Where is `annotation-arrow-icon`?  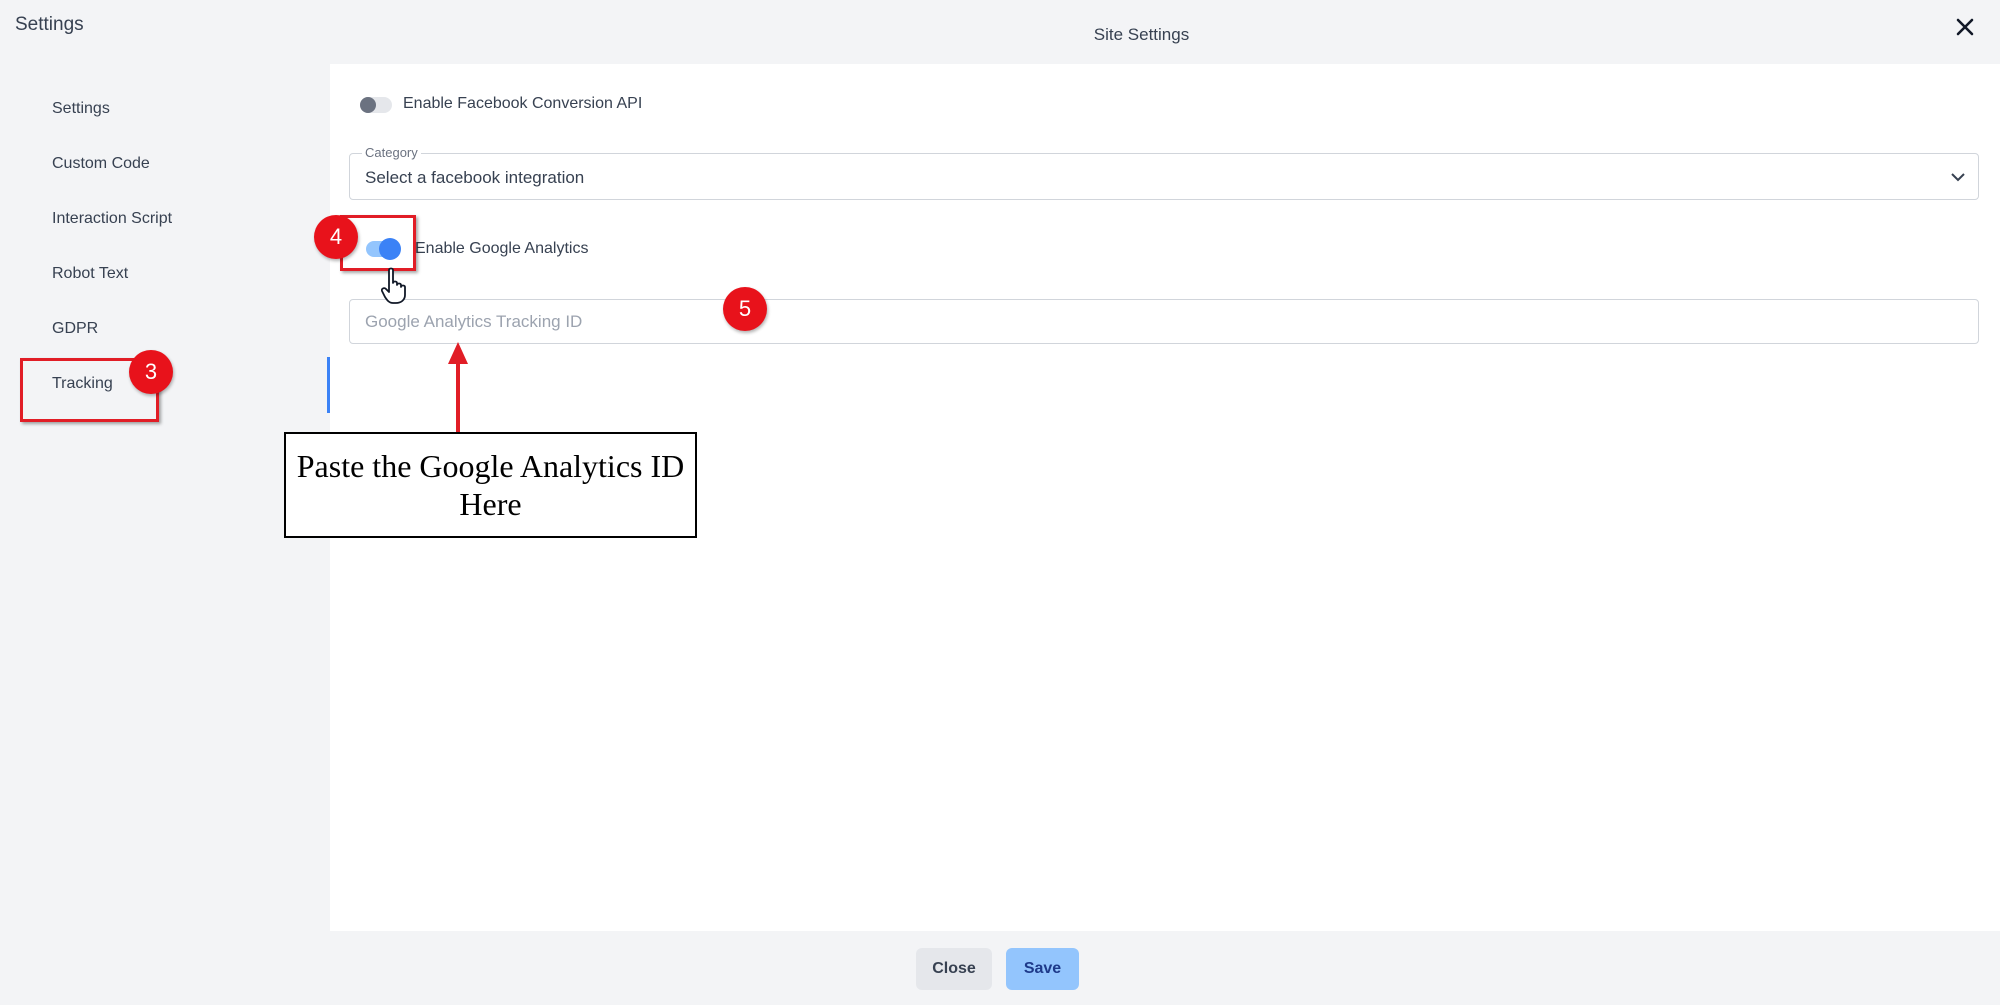 annotation-arrow-icon is located at coordinates (458, 388).